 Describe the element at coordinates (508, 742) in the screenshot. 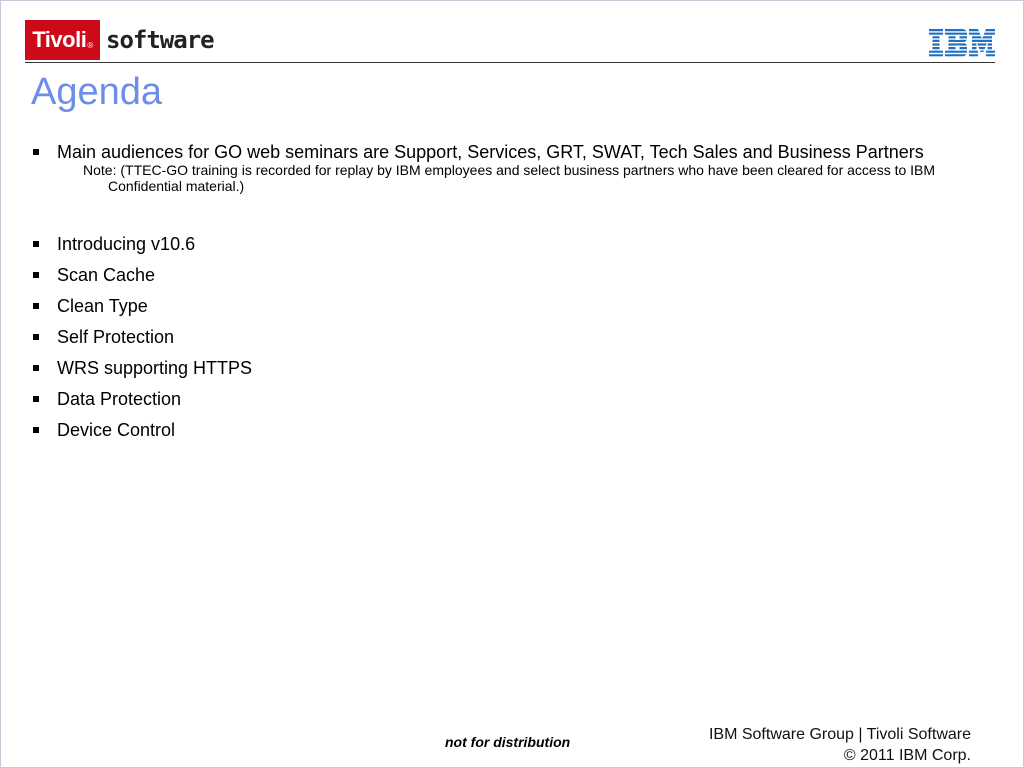

I see `distribution-note: not for distribution` at that location.